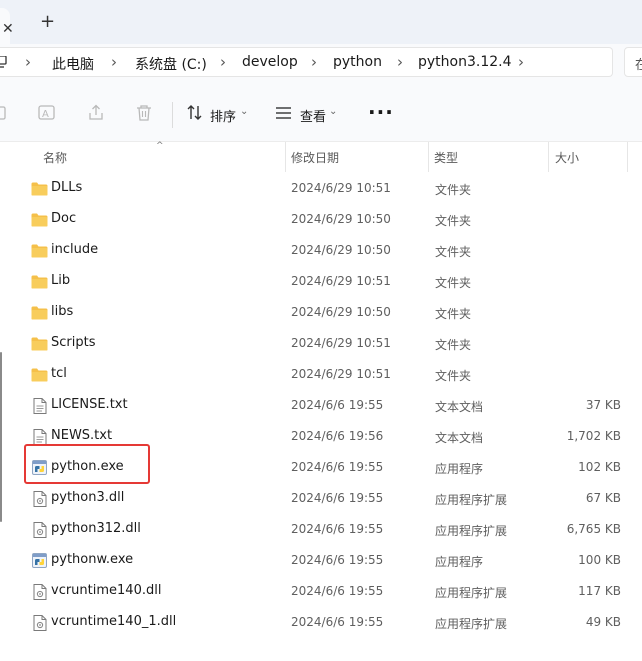 The image size is (642, 661). What do you see at coordinates (82, 435) in the screenshot?
I see `file-name: NEWS.txt` at bounding box center [82, 435].